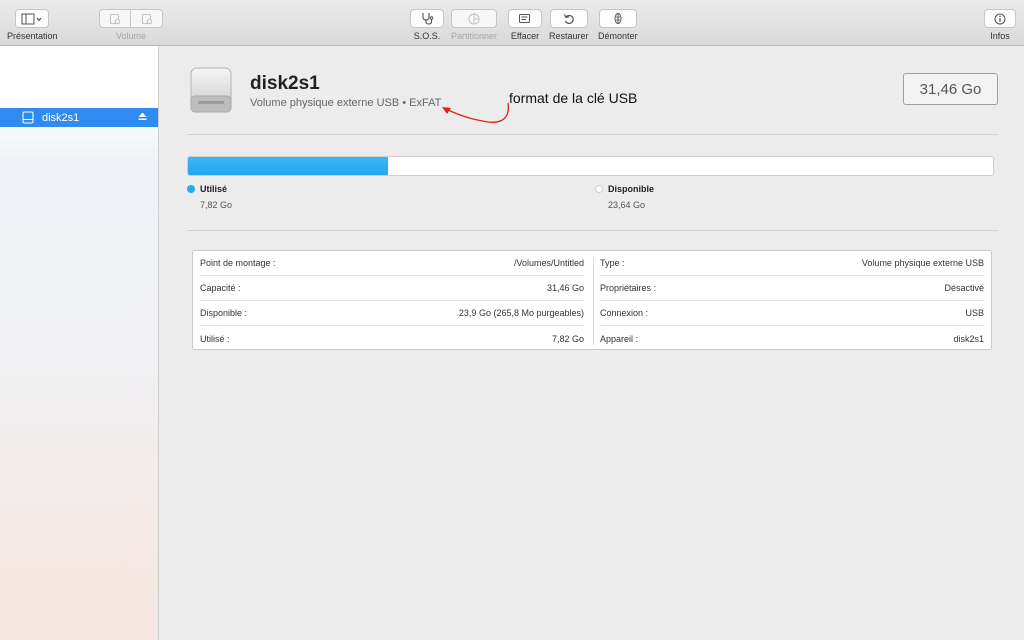 Image resolution: width=1024 pixels, height=640 pixels. I want to click on erase-button, so click(525, 18).